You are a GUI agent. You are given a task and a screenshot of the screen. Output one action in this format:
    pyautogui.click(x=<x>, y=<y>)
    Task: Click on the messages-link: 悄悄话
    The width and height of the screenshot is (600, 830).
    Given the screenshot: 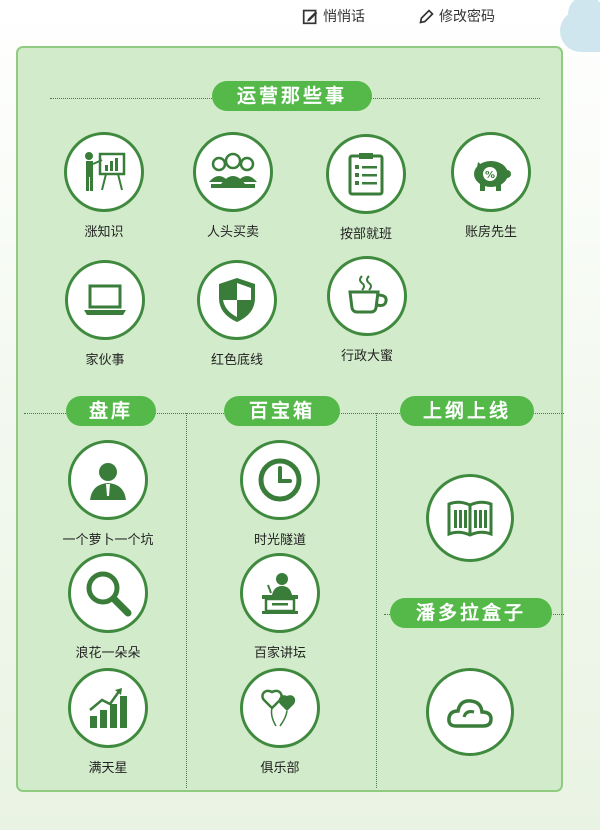 What is the action you would take?
    pyautogui.click(x=333, y=16)
    